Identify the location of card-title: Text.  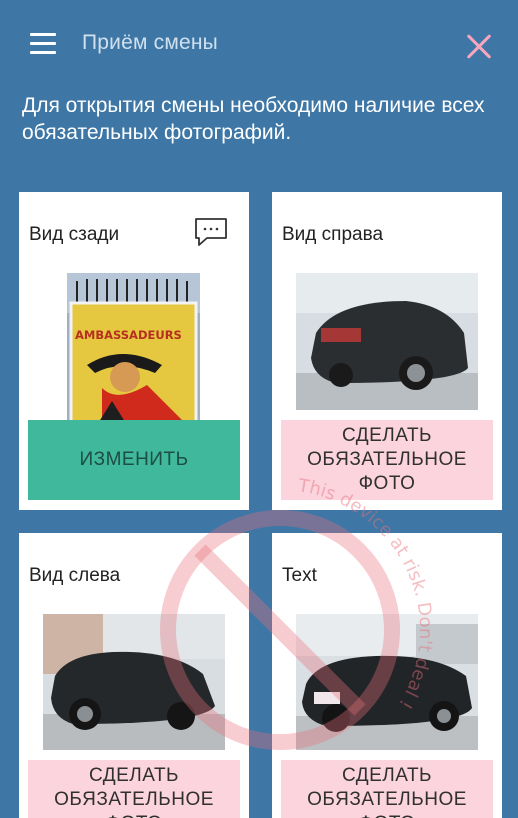
(299, 575).